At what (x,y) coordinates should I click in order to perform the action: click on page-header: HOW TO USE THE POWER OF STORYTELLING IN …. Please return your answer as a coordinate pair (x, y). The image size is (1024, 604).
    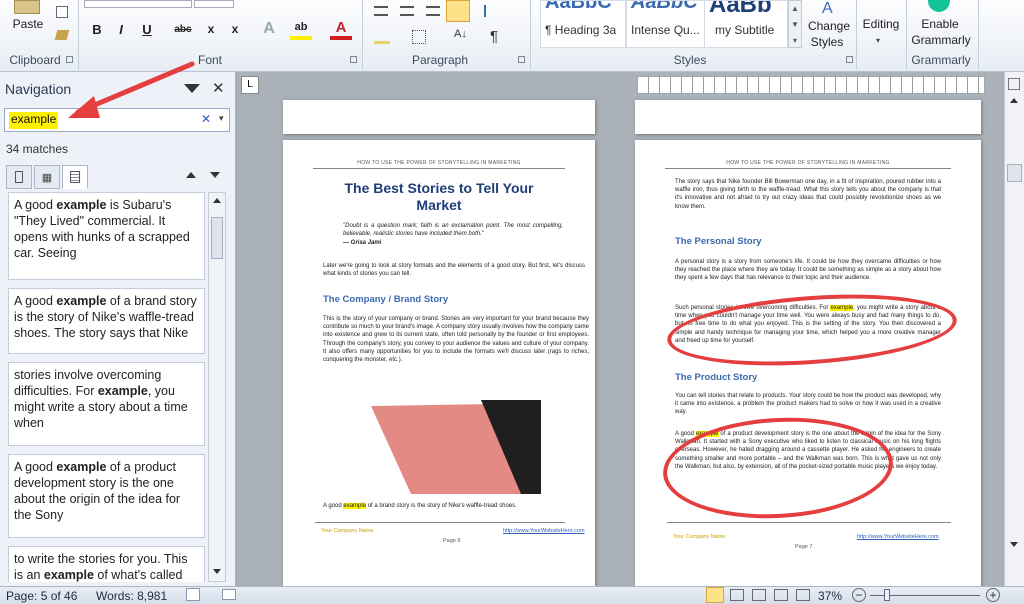
    Looking at the image, I should click on (439, 164).